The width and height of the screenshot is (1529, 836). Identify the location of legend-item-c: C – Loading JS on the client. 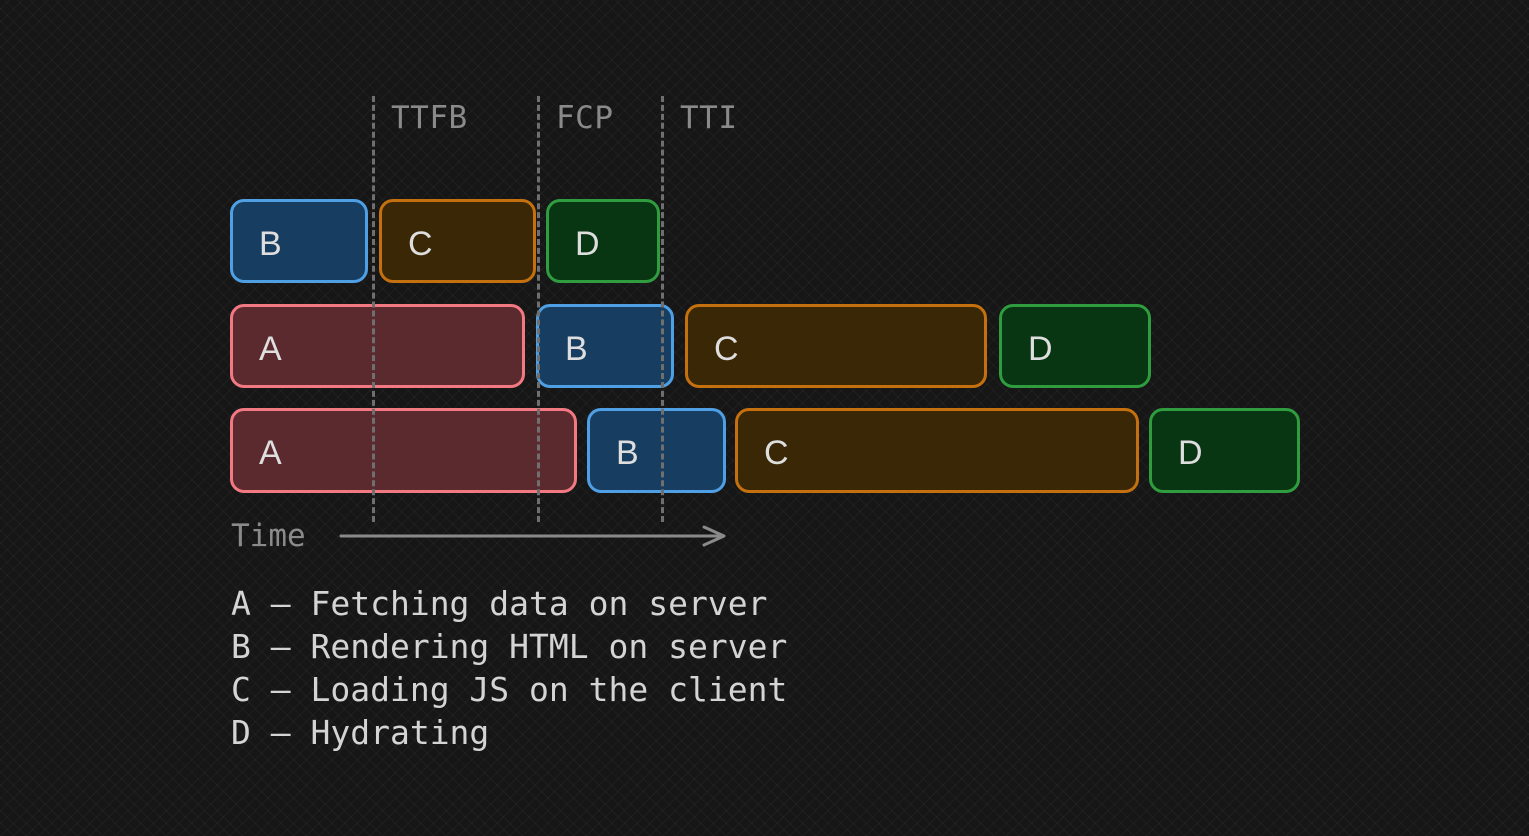
(509, 689).